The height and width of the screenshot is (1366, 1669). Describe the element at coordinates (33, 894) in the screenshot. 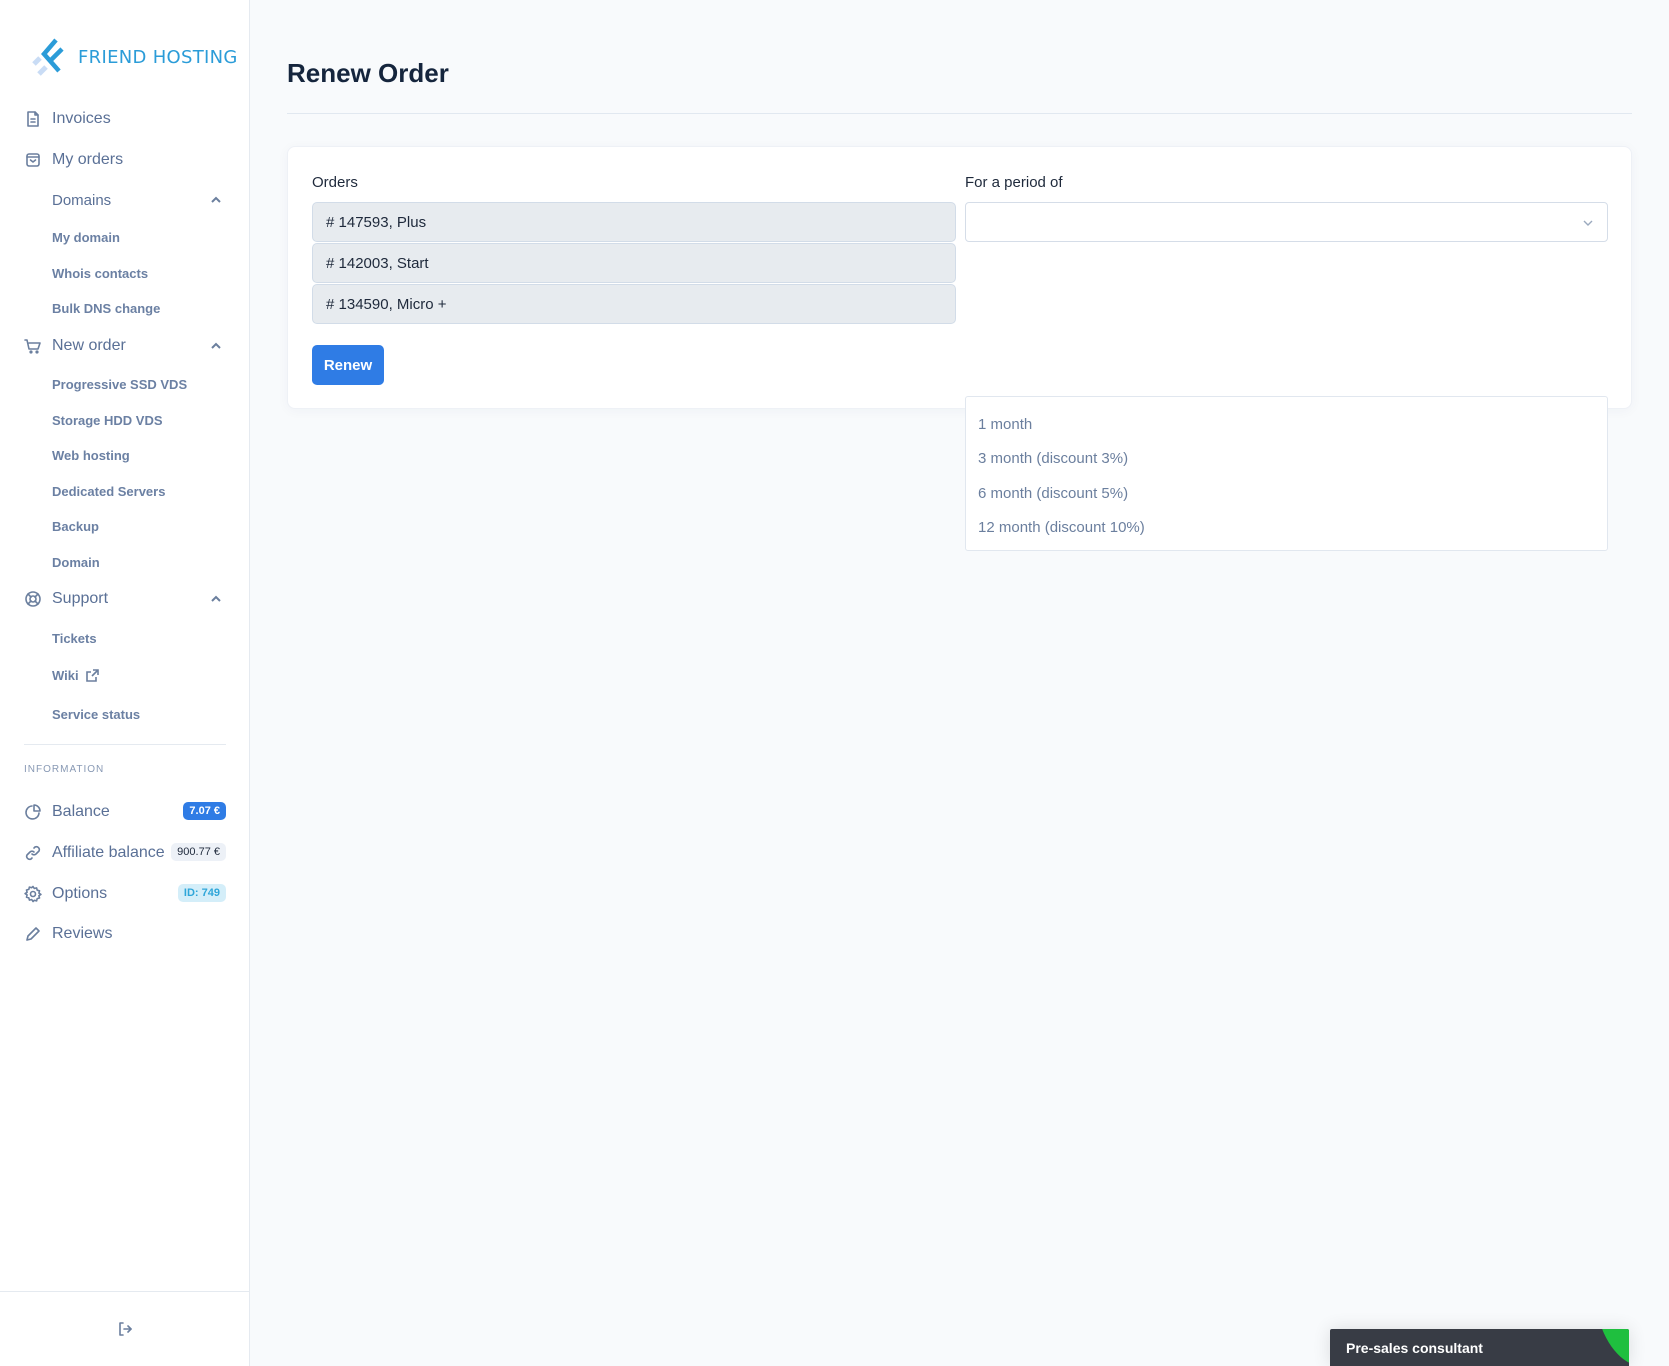

I see `gear-icon` at that location.